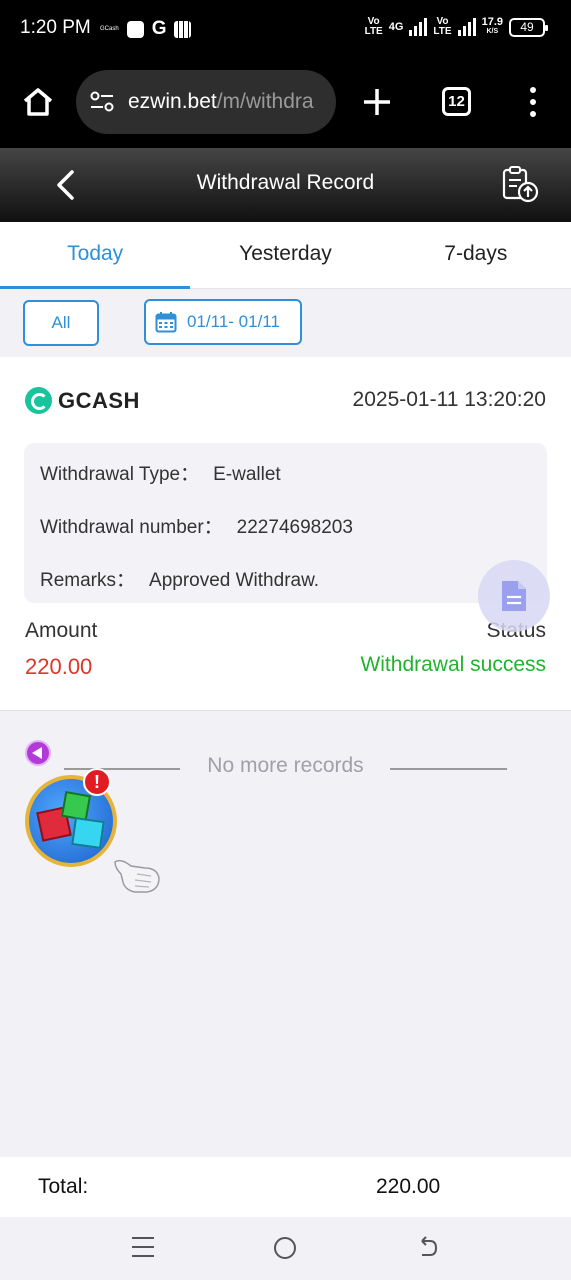  I want to click on home-icon, so click(38, 102).